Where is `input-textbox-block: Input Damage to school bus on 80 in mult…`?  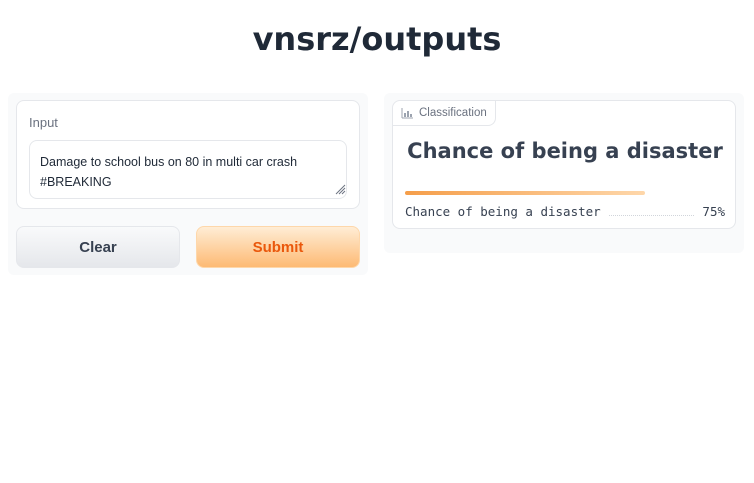 input-textbox-block: Input Damage to school bus on 80 in mult… is located at coordinates (188, 154).